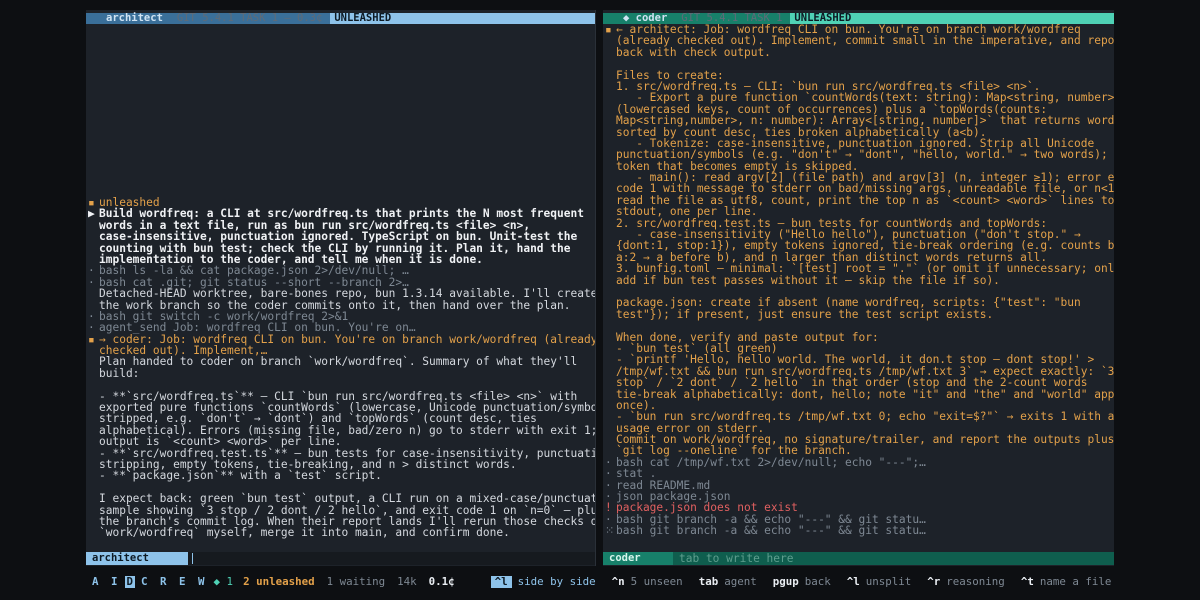  Describe the element at coordinates (130, 582) in the screenshot. I see `brand-highlight: D` at that location.